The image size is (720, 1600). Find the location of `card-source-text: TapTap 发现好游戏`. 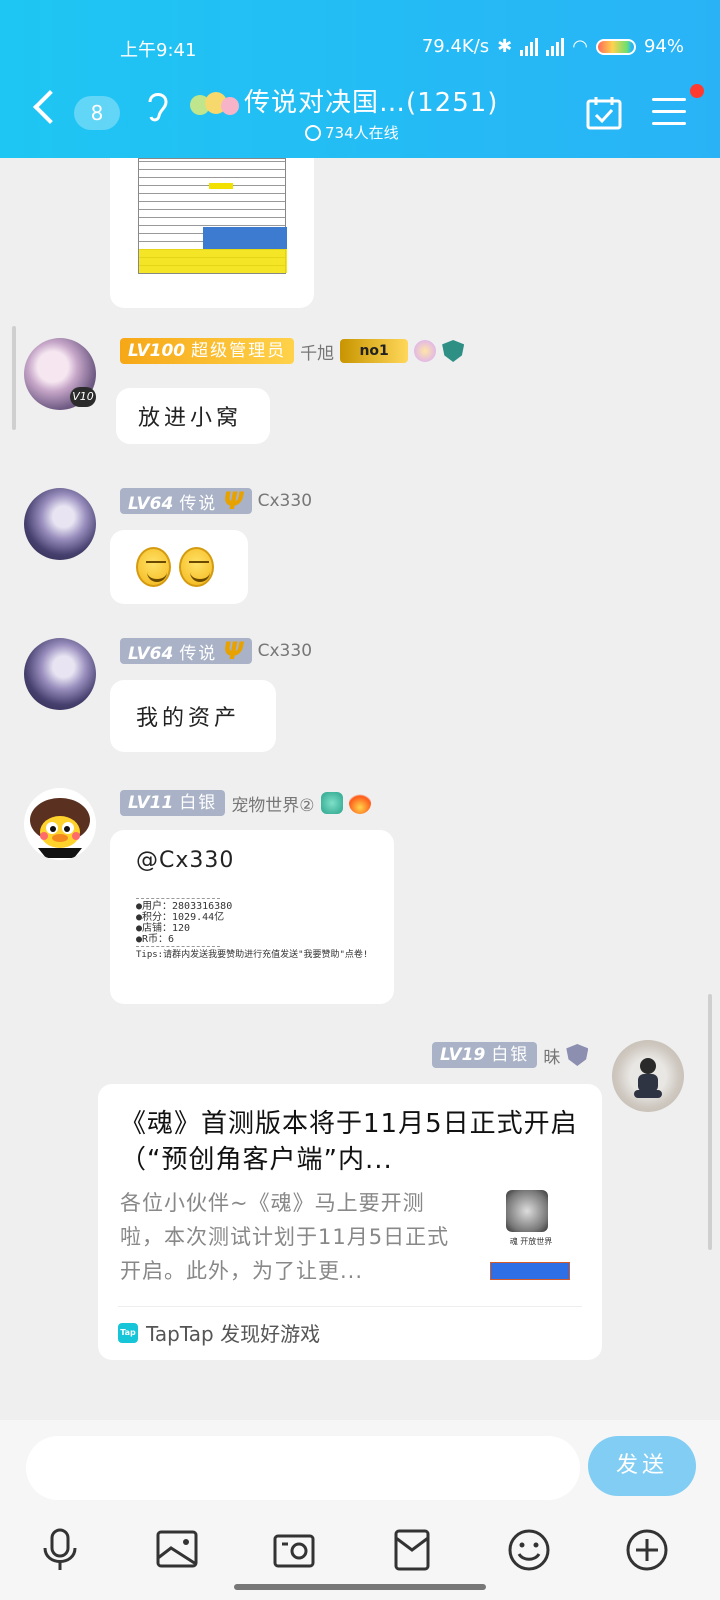

card-source-text: TapTap 发现好游戏 is located at coordinates (233, 1334).